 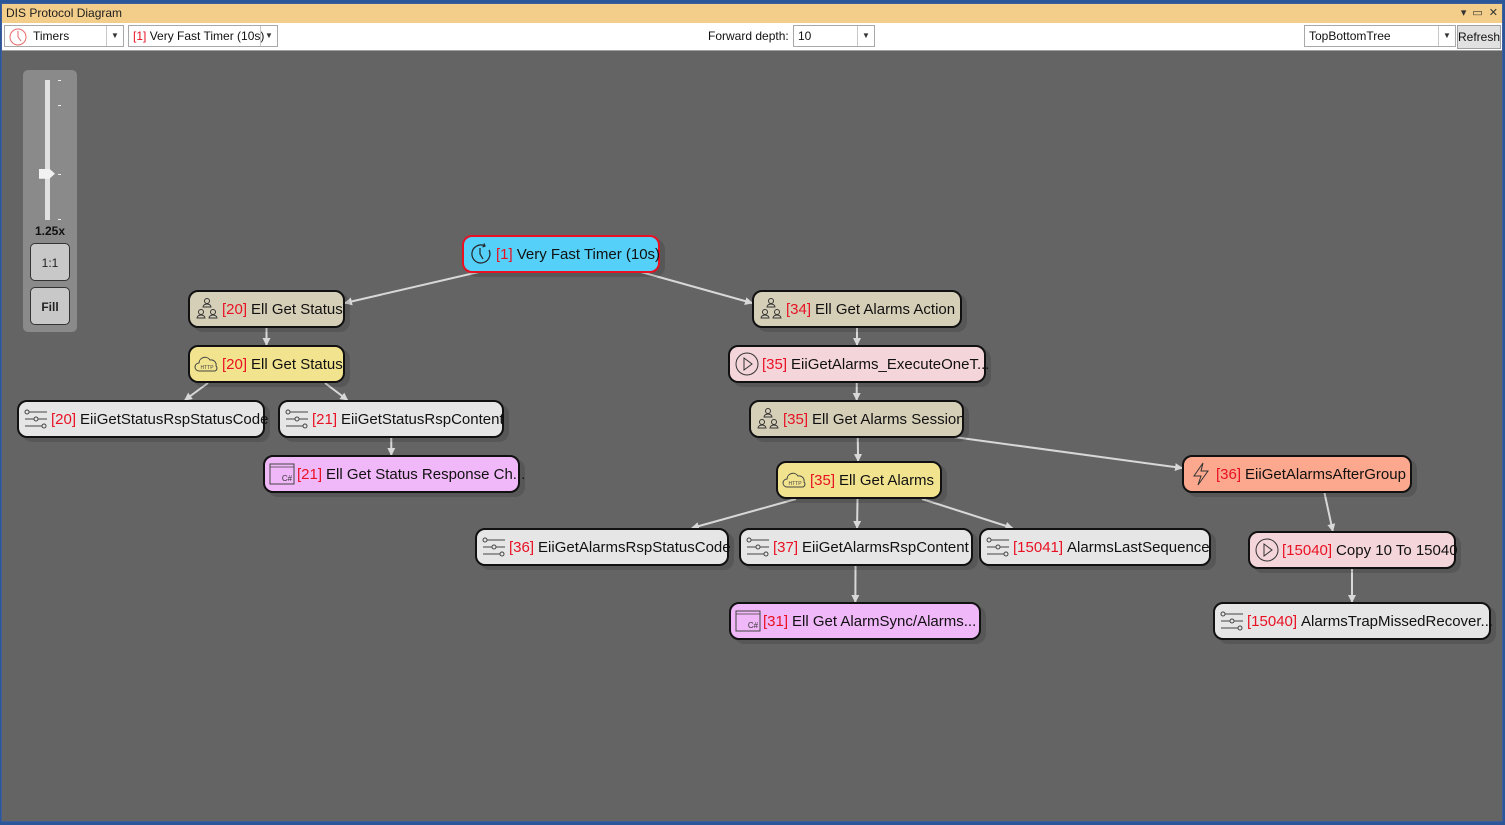 I want to click on dropdown-icon: ▾, so click(x=1464, y=13).